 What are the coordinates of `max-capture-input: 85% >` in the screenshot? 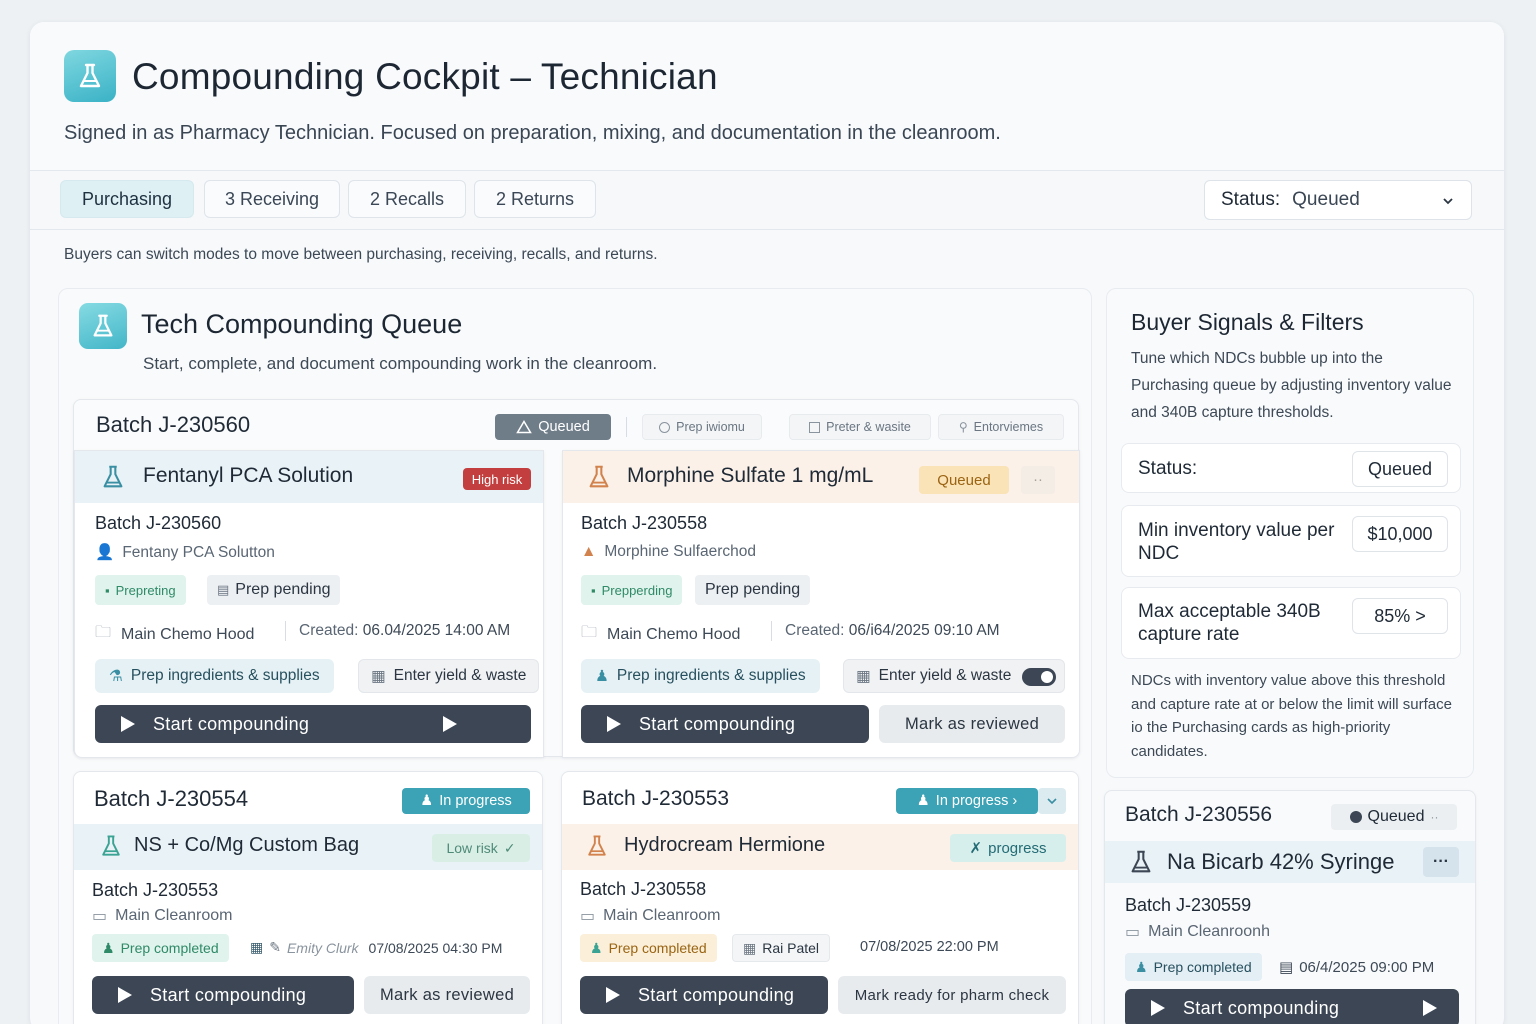 It's located at (1400, 616).